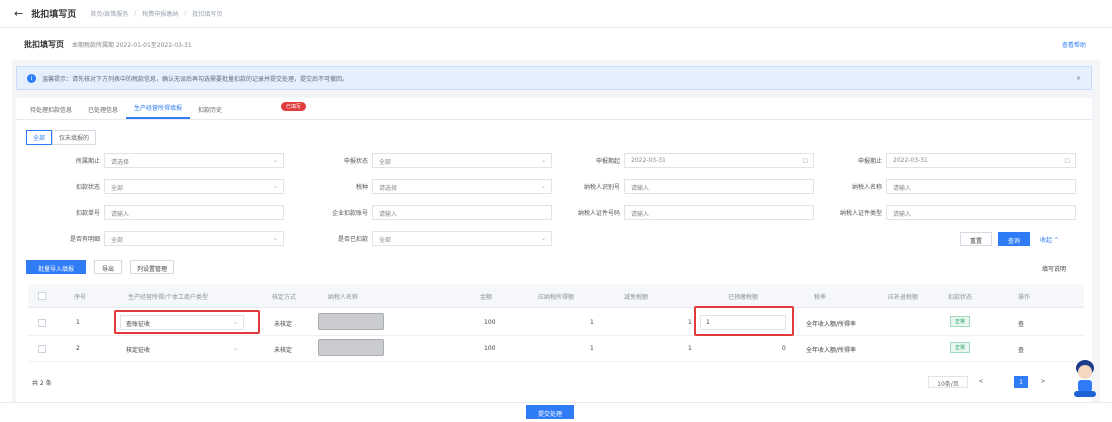 The width and height of the screenshot is (1112, 422). Describe the element at coordinates (108, 267) in the screenshot. I see `export-button: 导出` at that location.